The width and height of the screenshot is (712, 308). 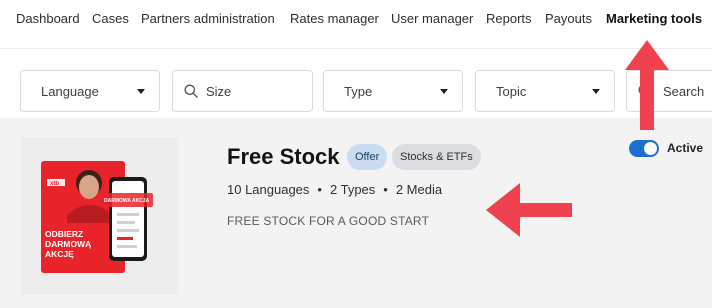 What do you see at coordinates (436, 157) in the screenshot?
I see `tag-stocks-etfs: Stocks & ETFs` at bounding box center [436, 157].